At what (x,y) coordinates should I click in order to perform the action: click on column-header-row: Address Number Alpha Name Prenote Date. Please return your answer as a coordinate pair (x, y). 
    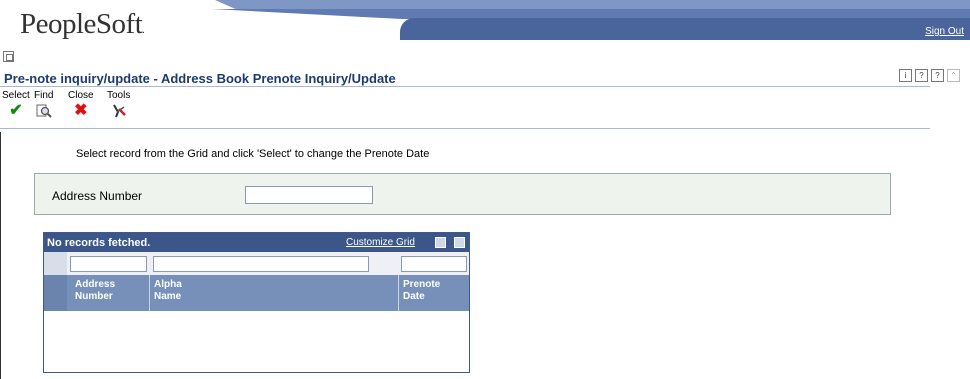
    Looking at the image, I should click on (256, 293).